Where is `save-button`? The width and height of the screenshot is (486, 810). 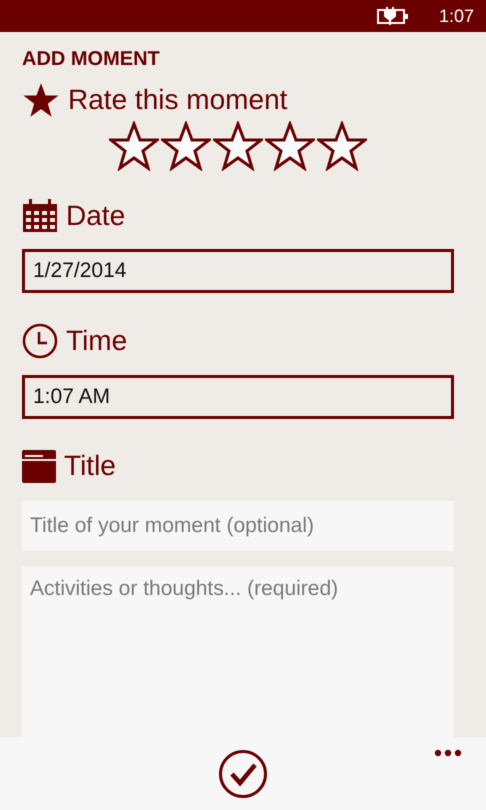 save-button is located at coordinates (243, 774).